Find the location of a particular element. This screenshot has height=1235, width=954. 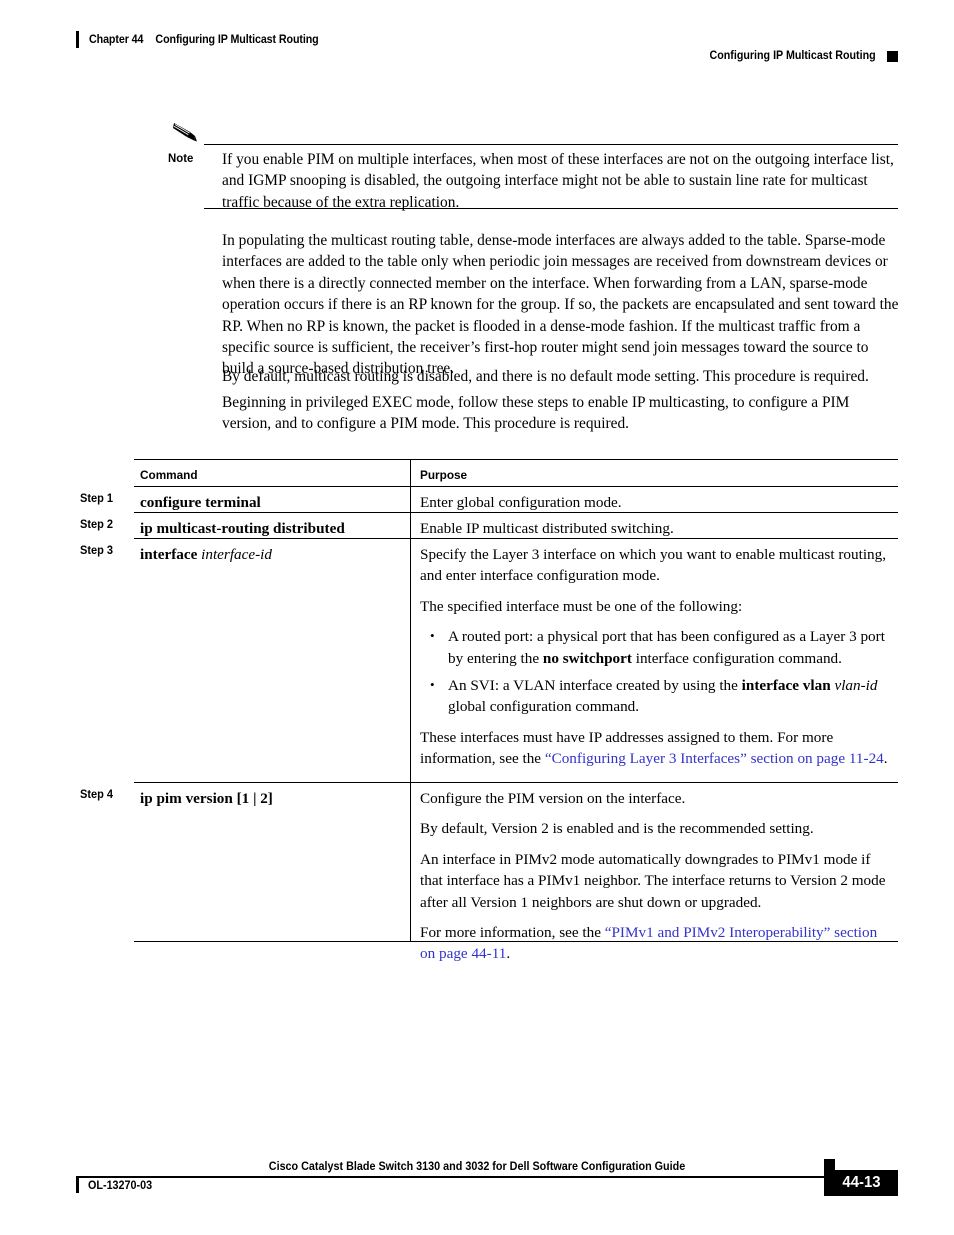

header-chapter-number: Chapter 44 is located at coordinates (116, 39).